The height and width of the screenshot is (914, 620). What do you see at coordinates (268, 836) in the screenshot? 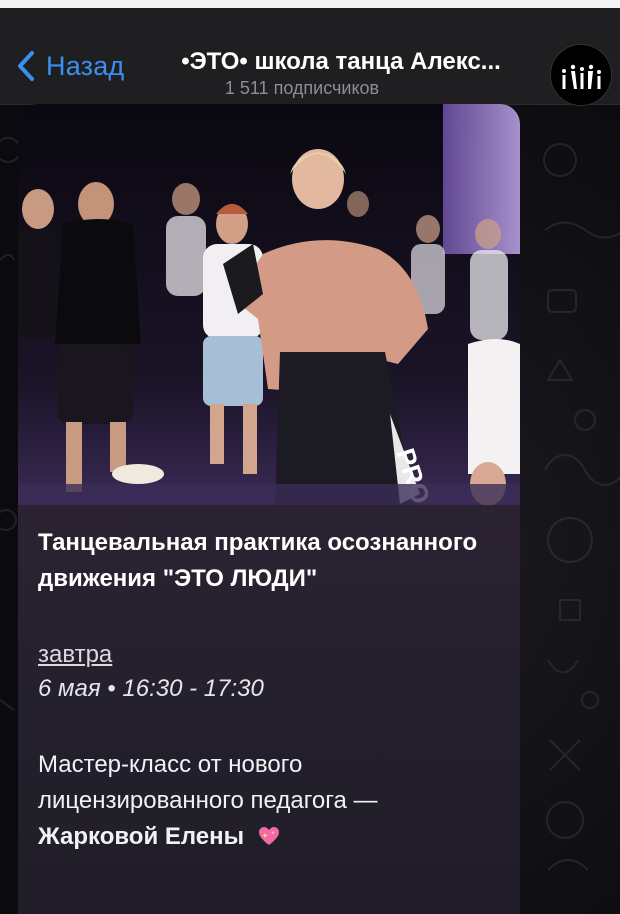
I see `sparkling-heart-icon` at bounding box center [268, 836].